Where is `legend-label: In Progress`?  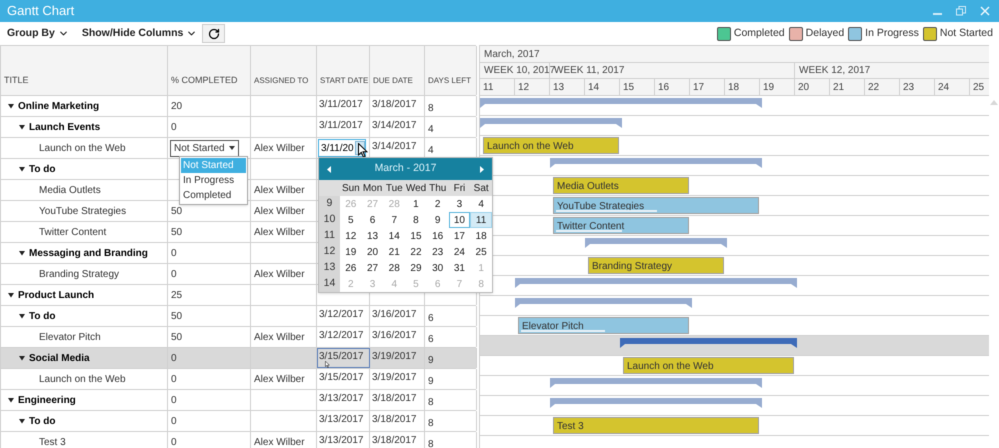
legend-label: In Progress is located at coordinates (892, 33).